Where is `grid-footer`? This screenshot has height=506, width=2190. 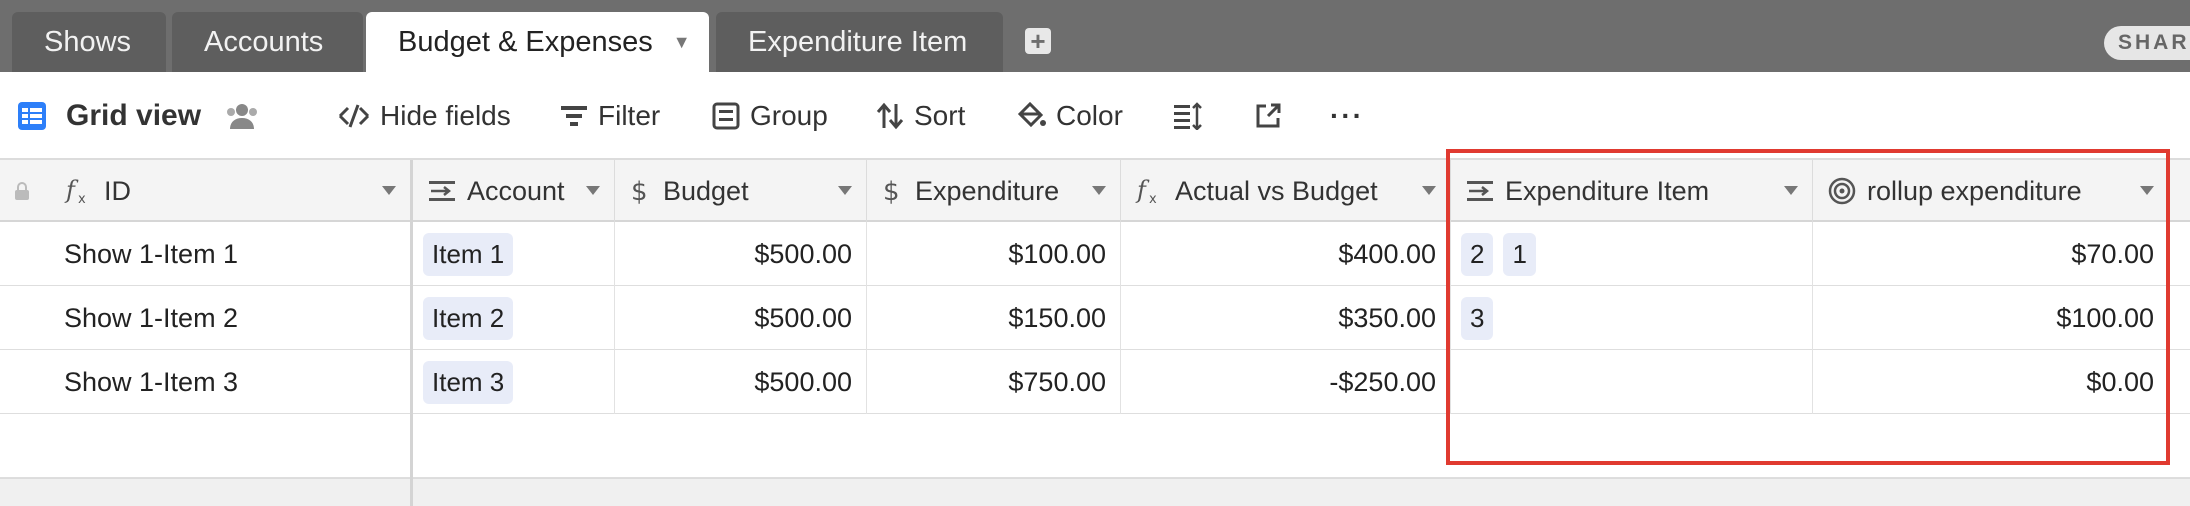
grid-footer is located at coordinates (1095, 492).